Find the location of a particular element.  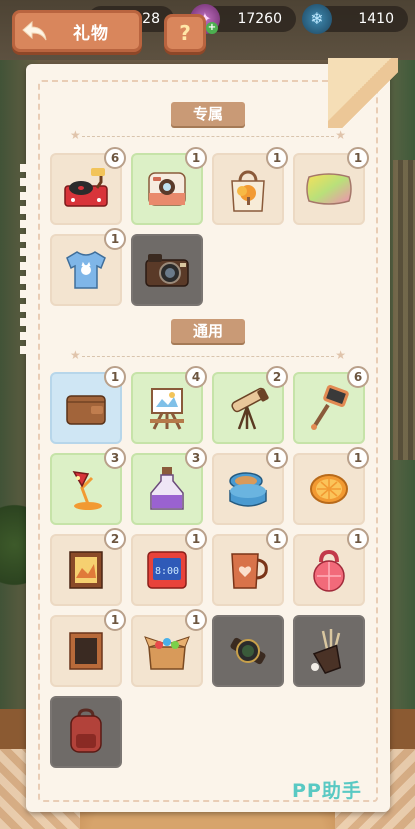

desk-lamp-icon is located at coordinates (86, 489).